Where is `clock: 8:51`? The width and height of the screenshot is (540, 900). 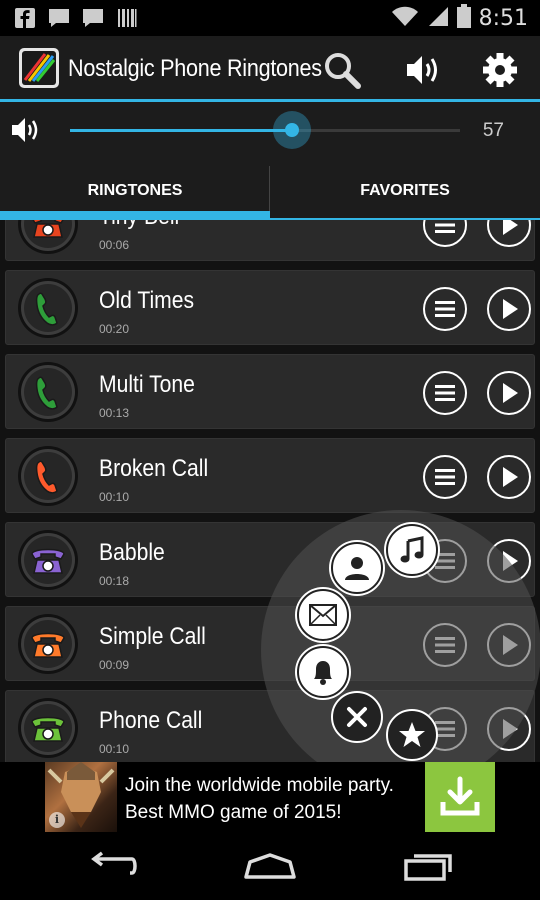 clock: 8:51 is located at coordinates (503, 18).